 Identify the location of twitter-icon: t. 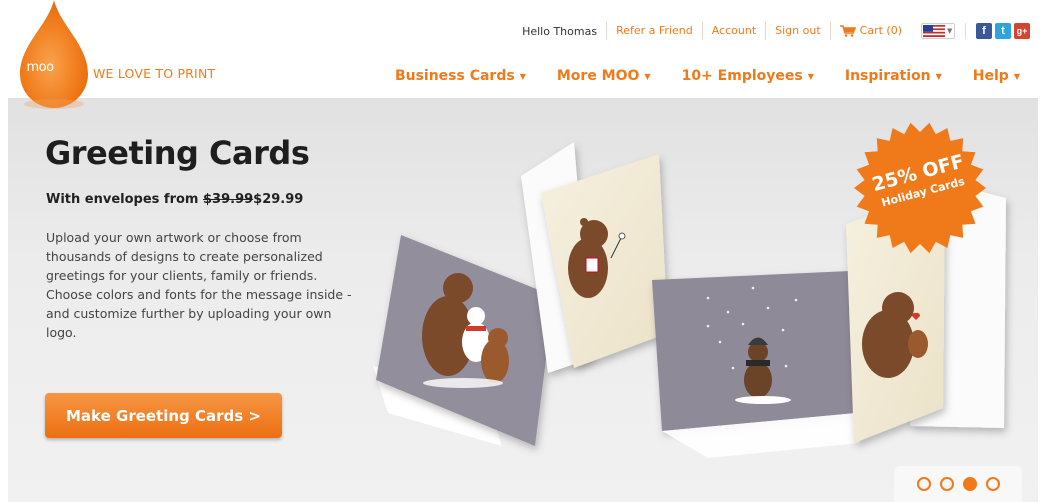
(1003, 31).